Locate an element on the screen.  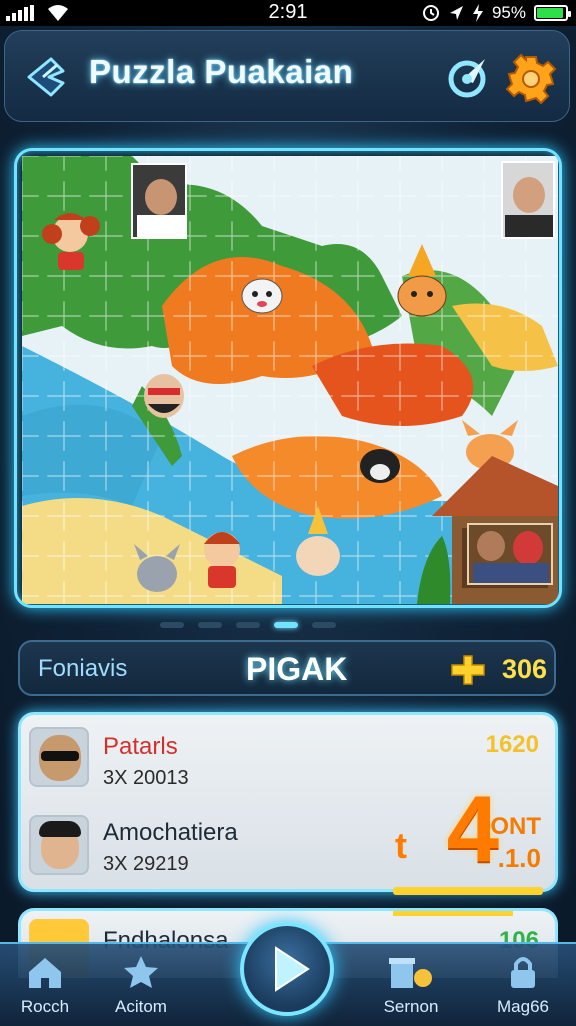
page-indicator is located at coordinates (270, 627).